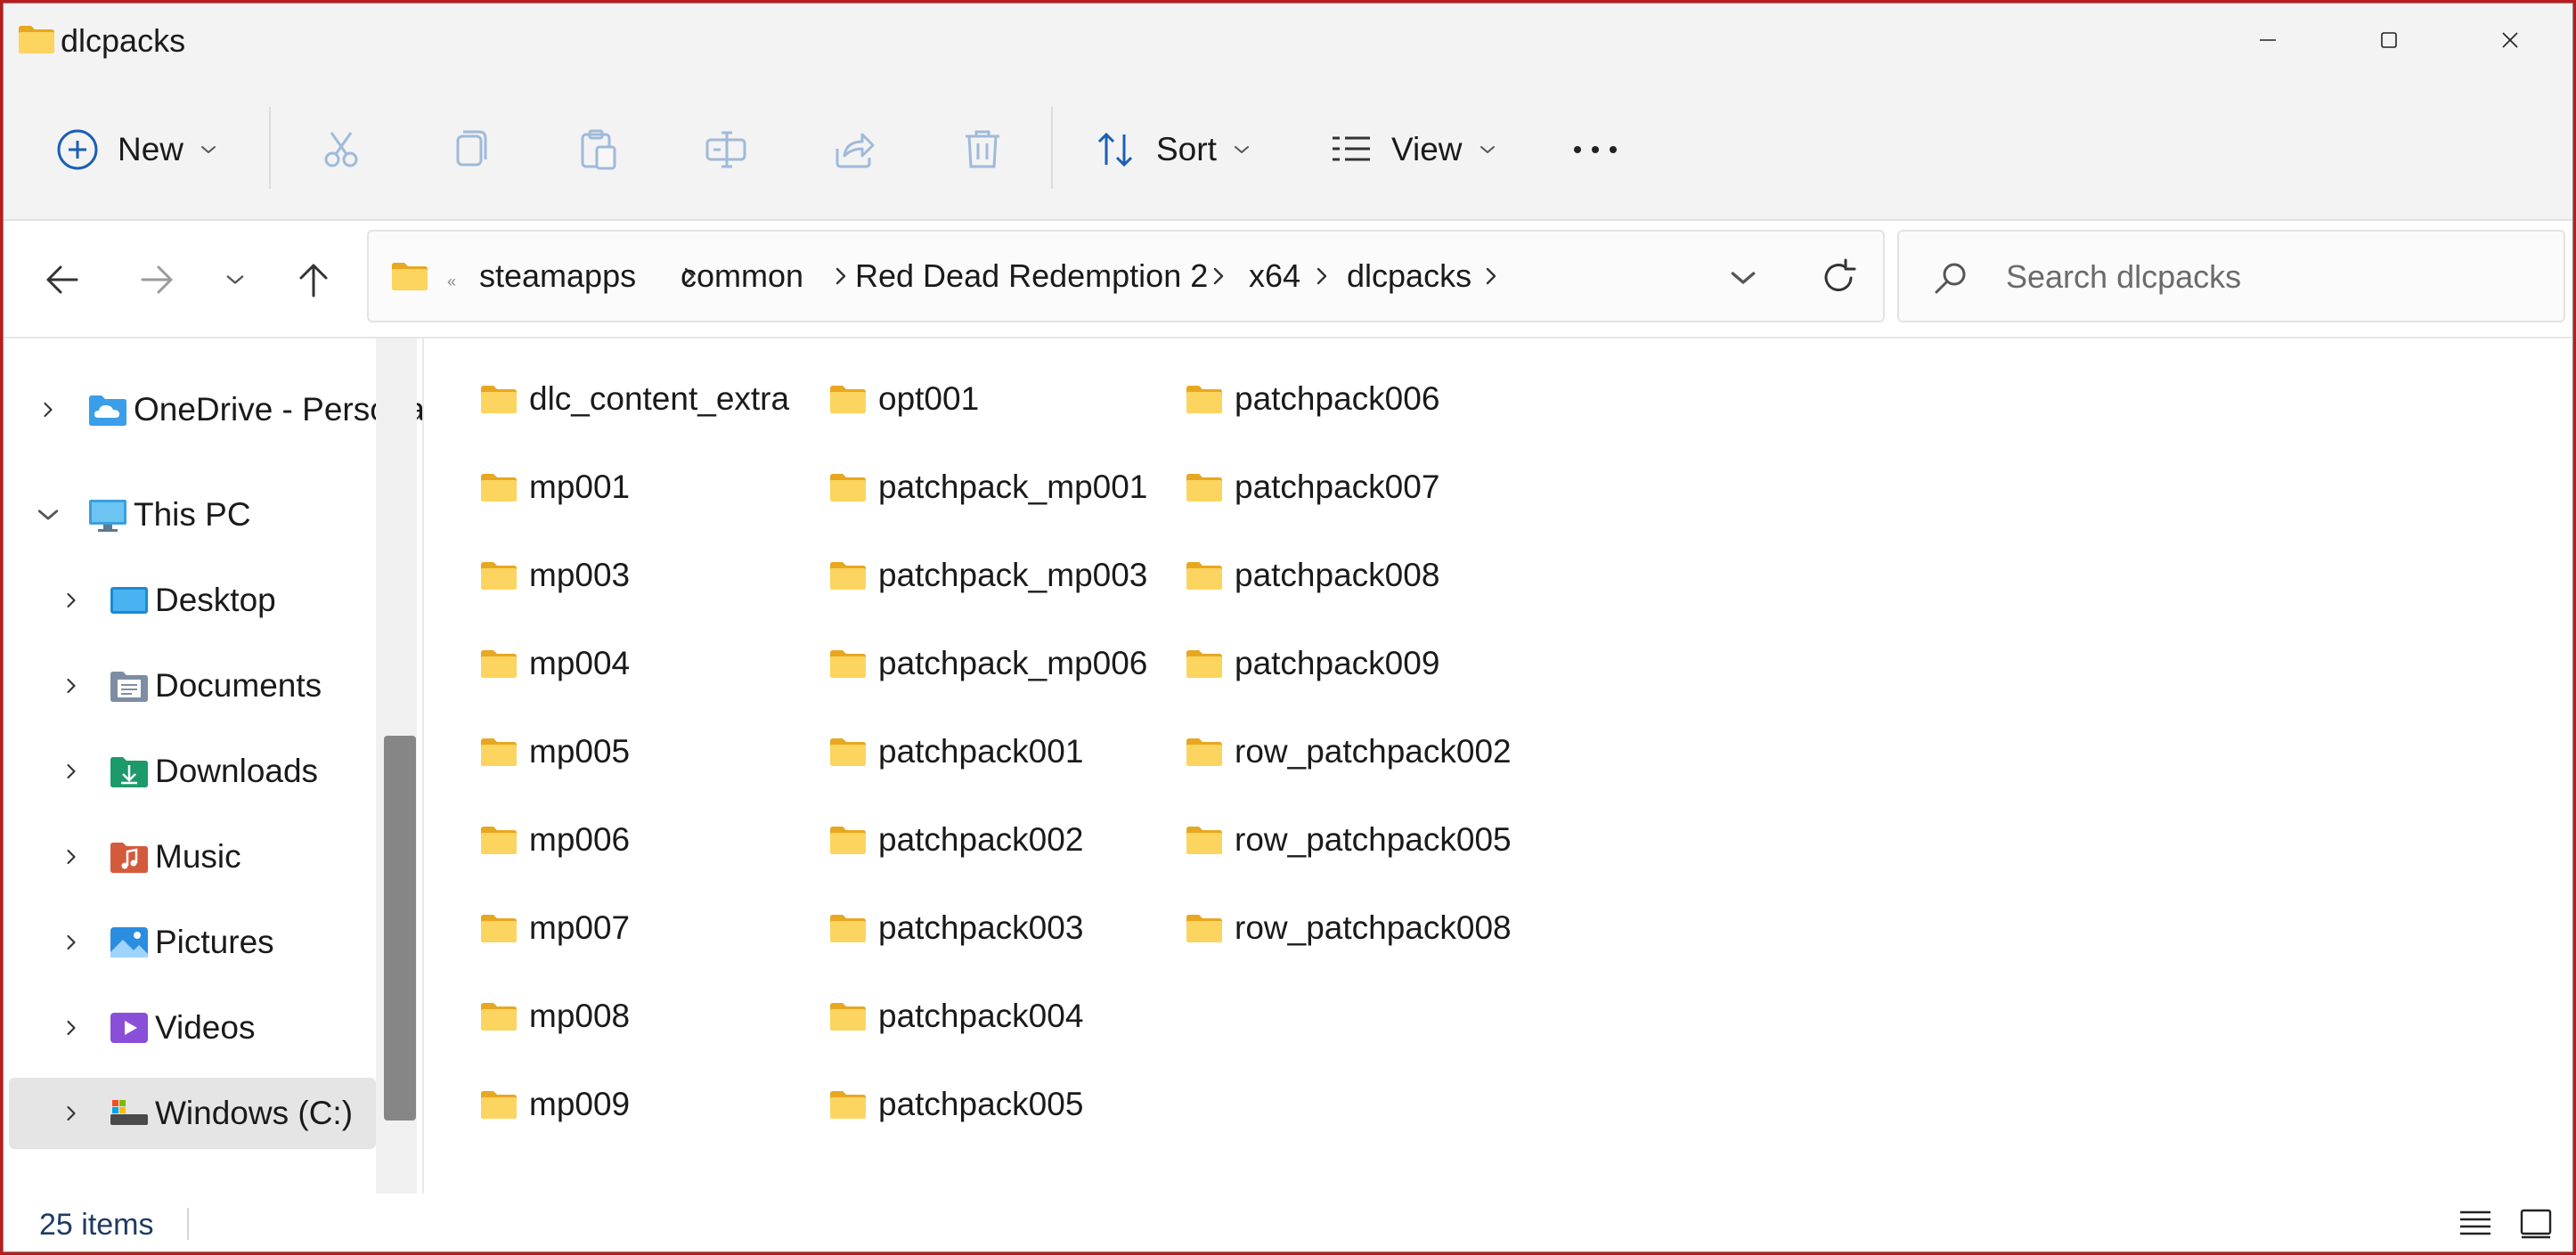 The height and width of the screenshot is (1255, 2576). Describe the element at coordinates (193, 1113) in the screenshot. I see `sidebar-item-windows-c: Windows (C:)` at that location.